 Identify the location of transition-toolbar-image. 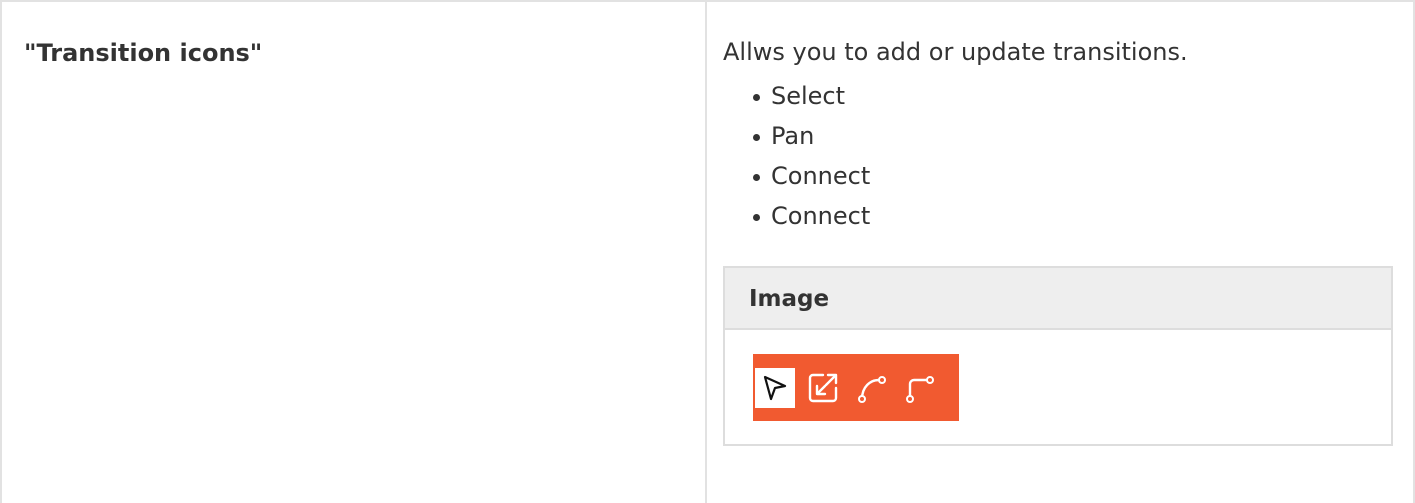
(856, 387).